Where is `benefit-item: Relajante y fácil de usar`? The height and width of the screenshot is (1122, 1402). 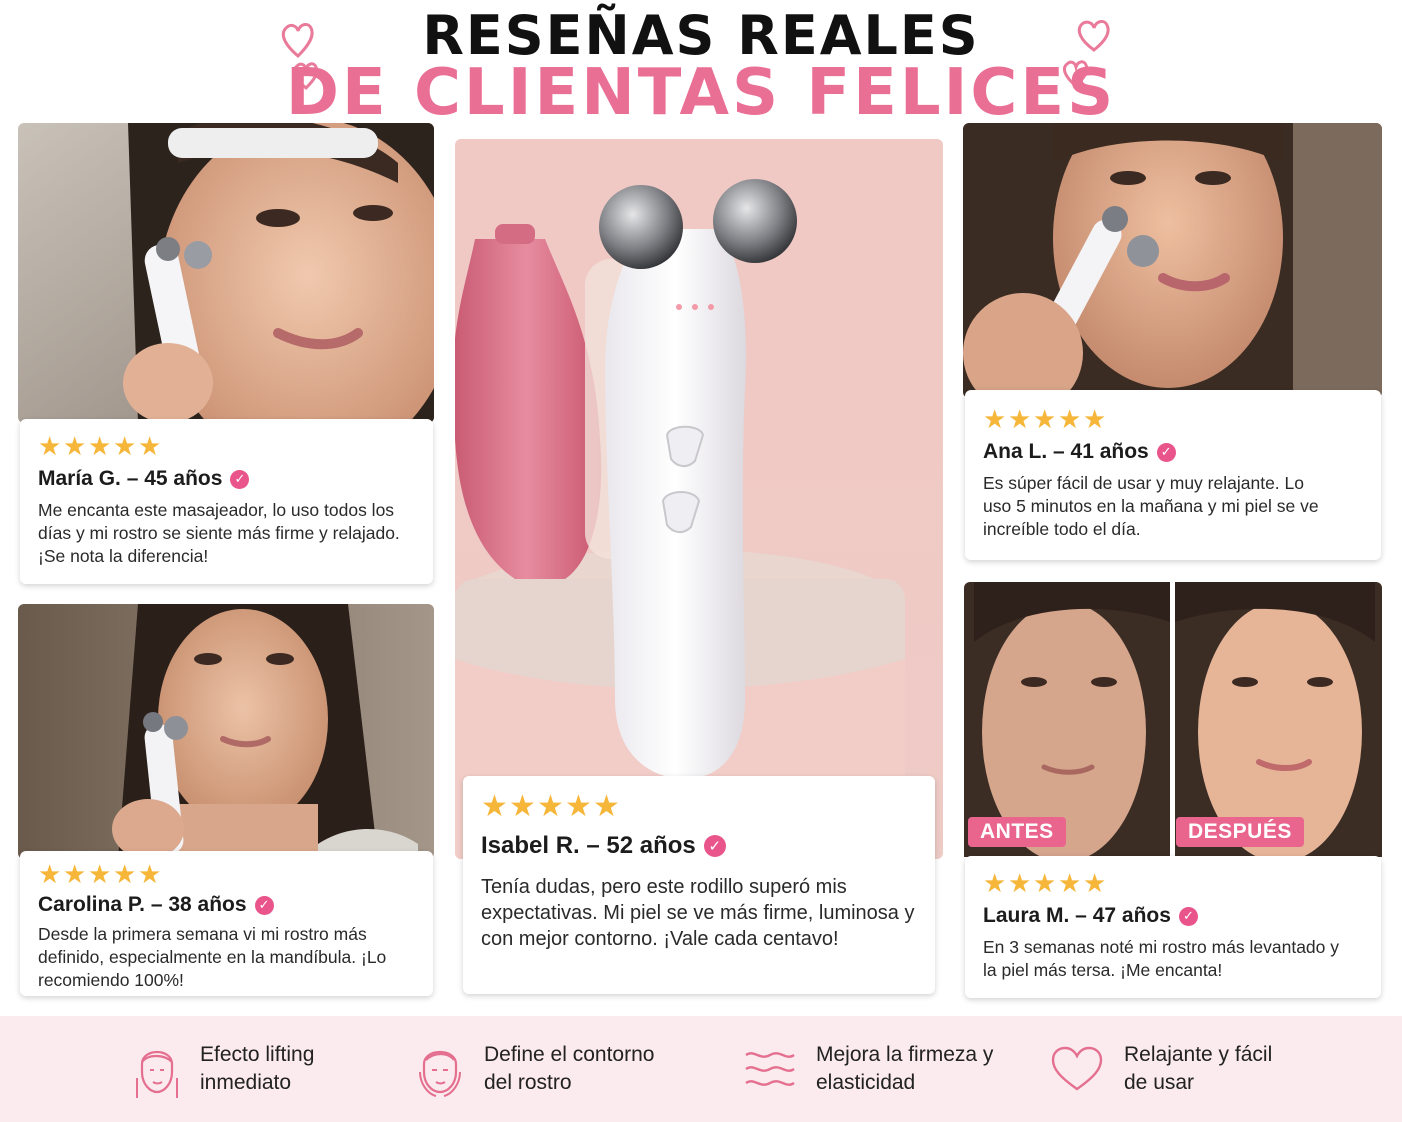
benefit-item: Relajante y fácil de usar is located at coordinates (1172, 1069).